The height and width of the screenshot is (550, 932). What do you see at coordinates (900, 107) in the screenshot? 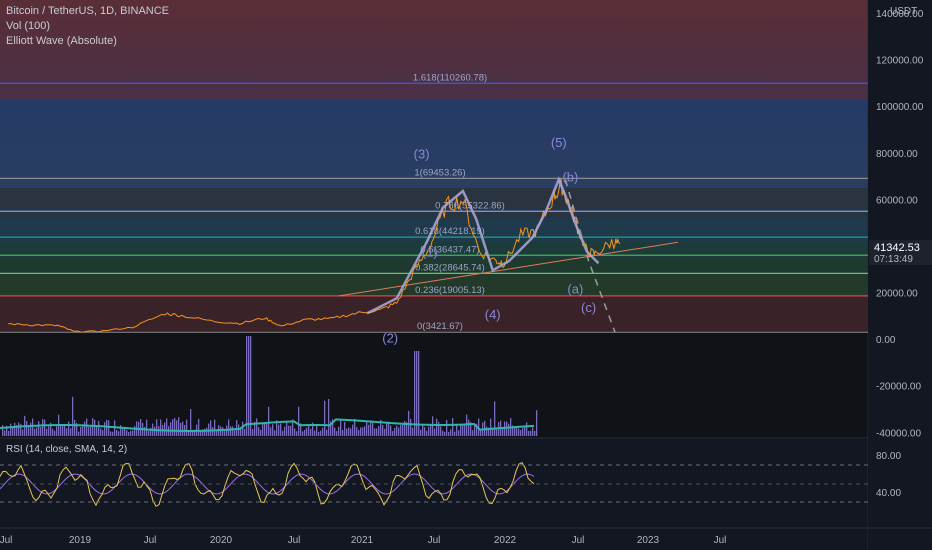
I see `y-tick-2: 100000.00` at bounding box center [900, 107].